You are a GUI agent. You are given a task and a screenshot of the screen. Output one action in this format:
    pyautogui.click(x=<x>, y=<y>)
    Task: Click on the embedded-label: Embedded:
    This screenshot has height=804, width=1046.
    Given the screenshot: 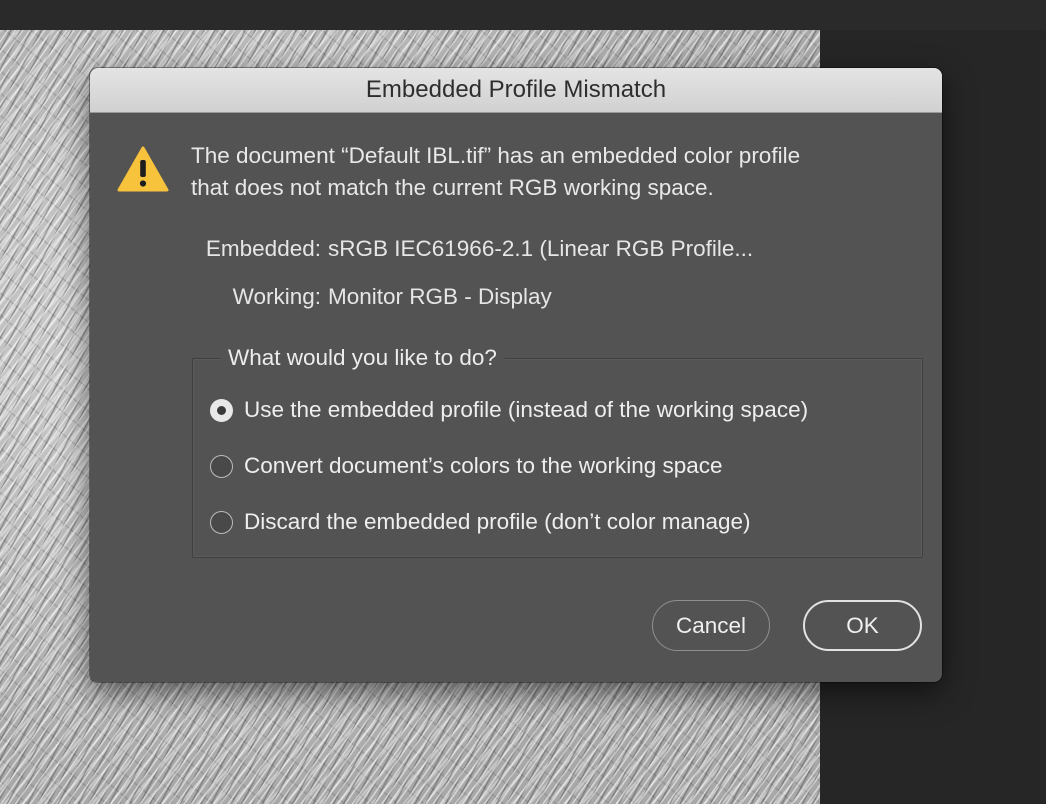 What is the action you would take?
    pyautogui.click(x=263, y=248)
    